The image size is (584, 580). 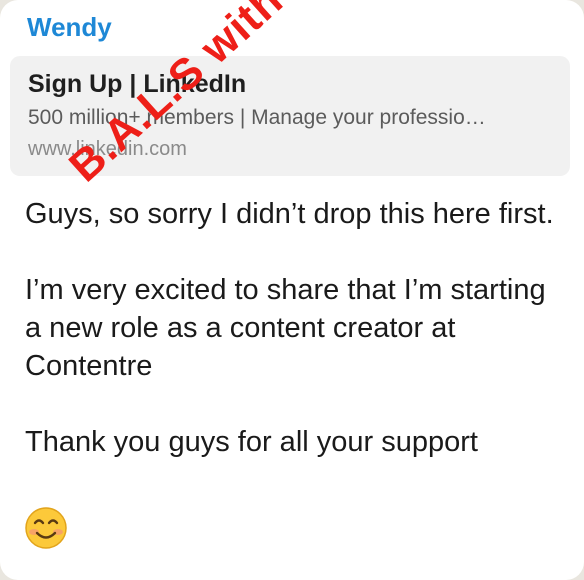 I want to click on sender-name: Wendy, so click(x=69, y=27).